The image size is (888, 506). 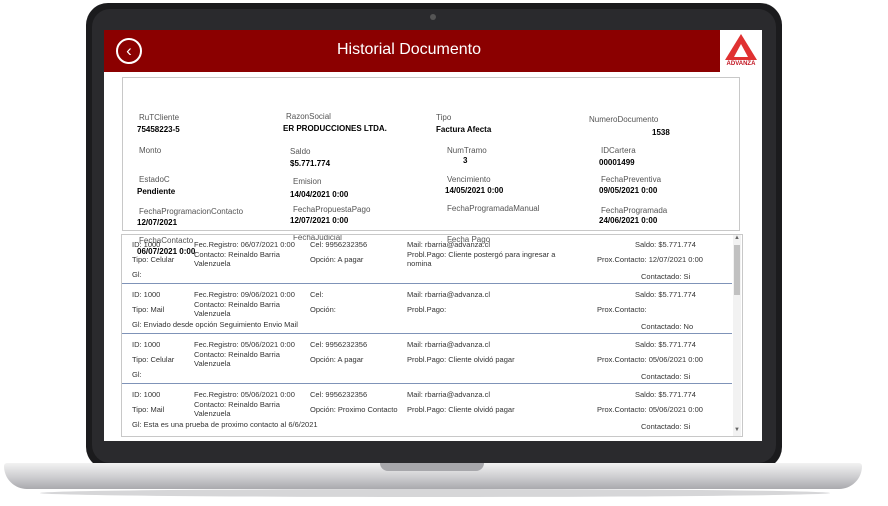 I want to click on saldo-label: Saldo, so click(x=300, y=151).